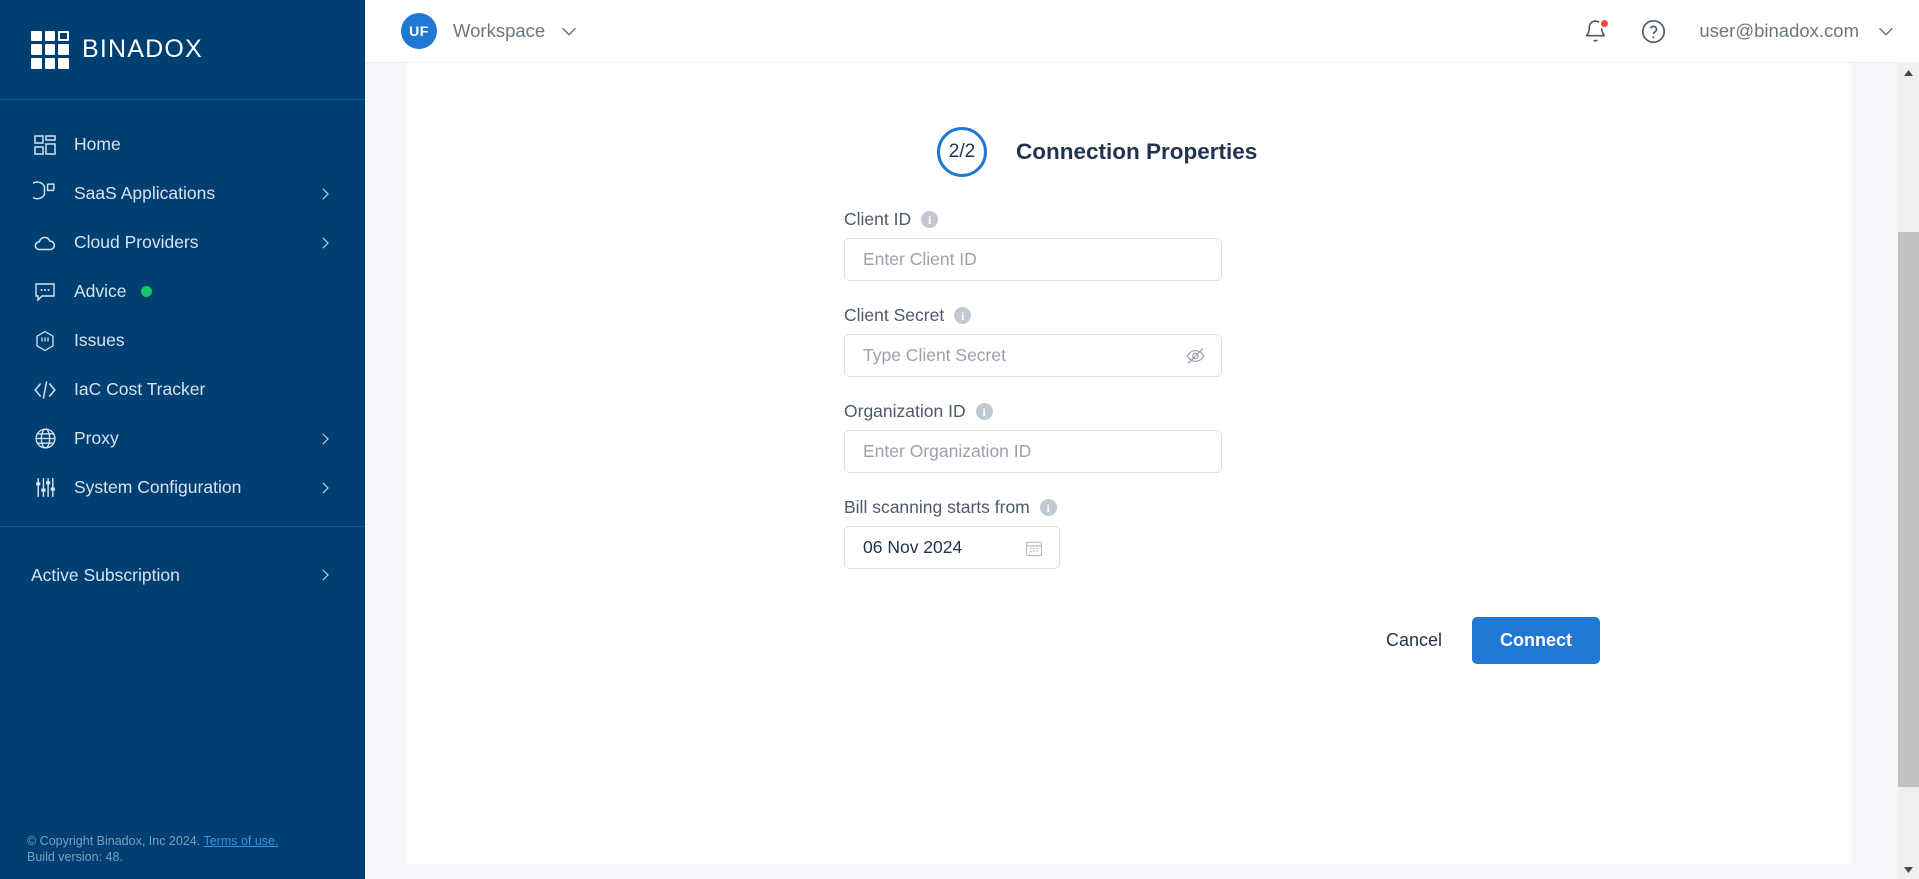 This screenshot has height=879, width=1919. I want to click on eye-off-icon, so click(1195, 355).